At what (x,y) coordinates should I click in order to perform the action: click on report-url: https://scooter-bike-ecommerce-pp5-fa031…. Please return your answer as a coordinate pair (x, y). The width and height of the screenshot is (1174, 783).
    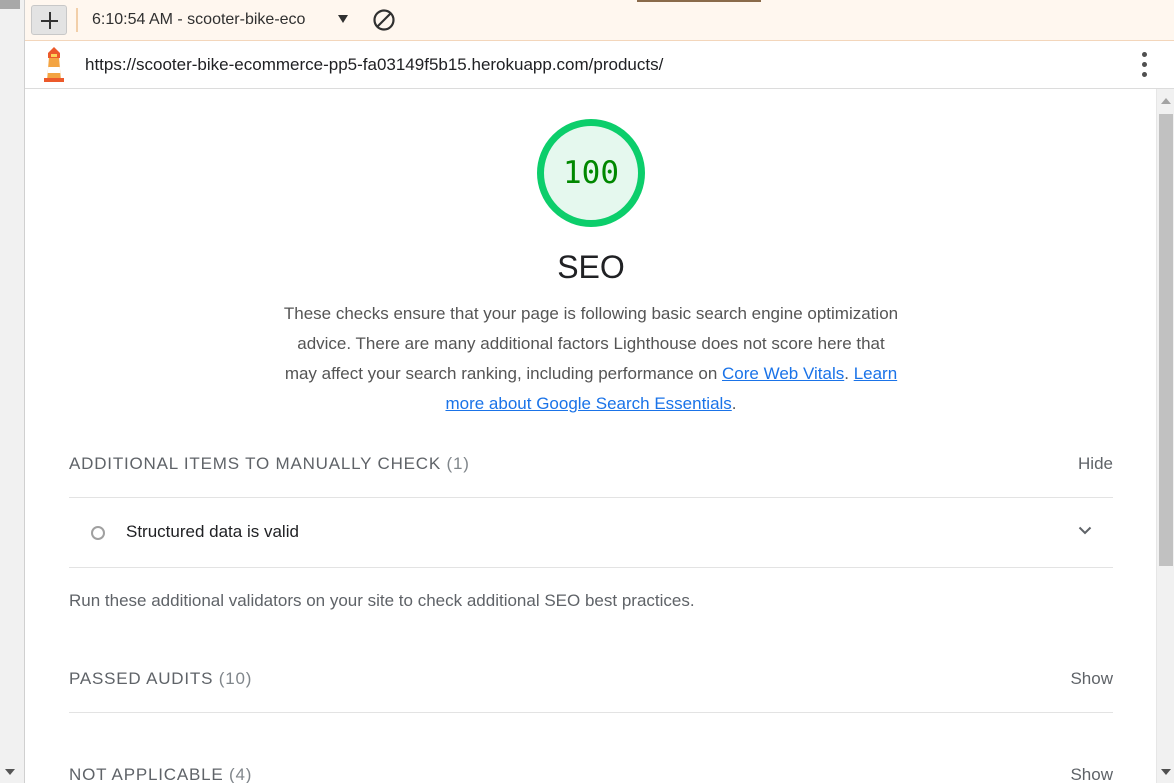
    Looking at the image, I should click on (374, 64).